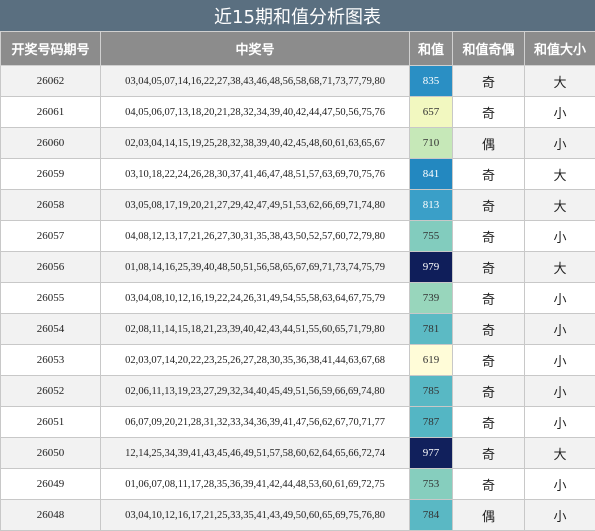  Describe the element at coordinates (431, 453) in the screenshot. I see `sum-cell: 977` at that location.